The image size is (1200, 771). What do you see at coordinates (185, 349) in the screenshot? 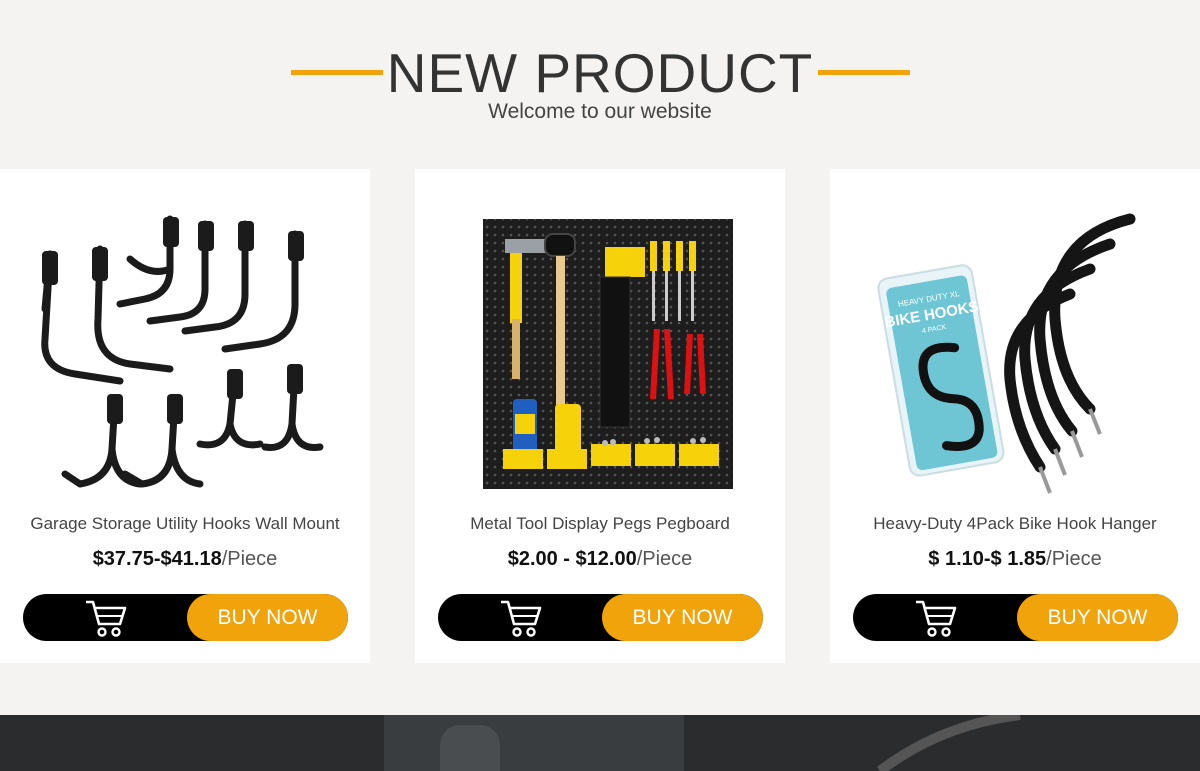
I see `wall-hooks-image` at bounding box center [185, 349].